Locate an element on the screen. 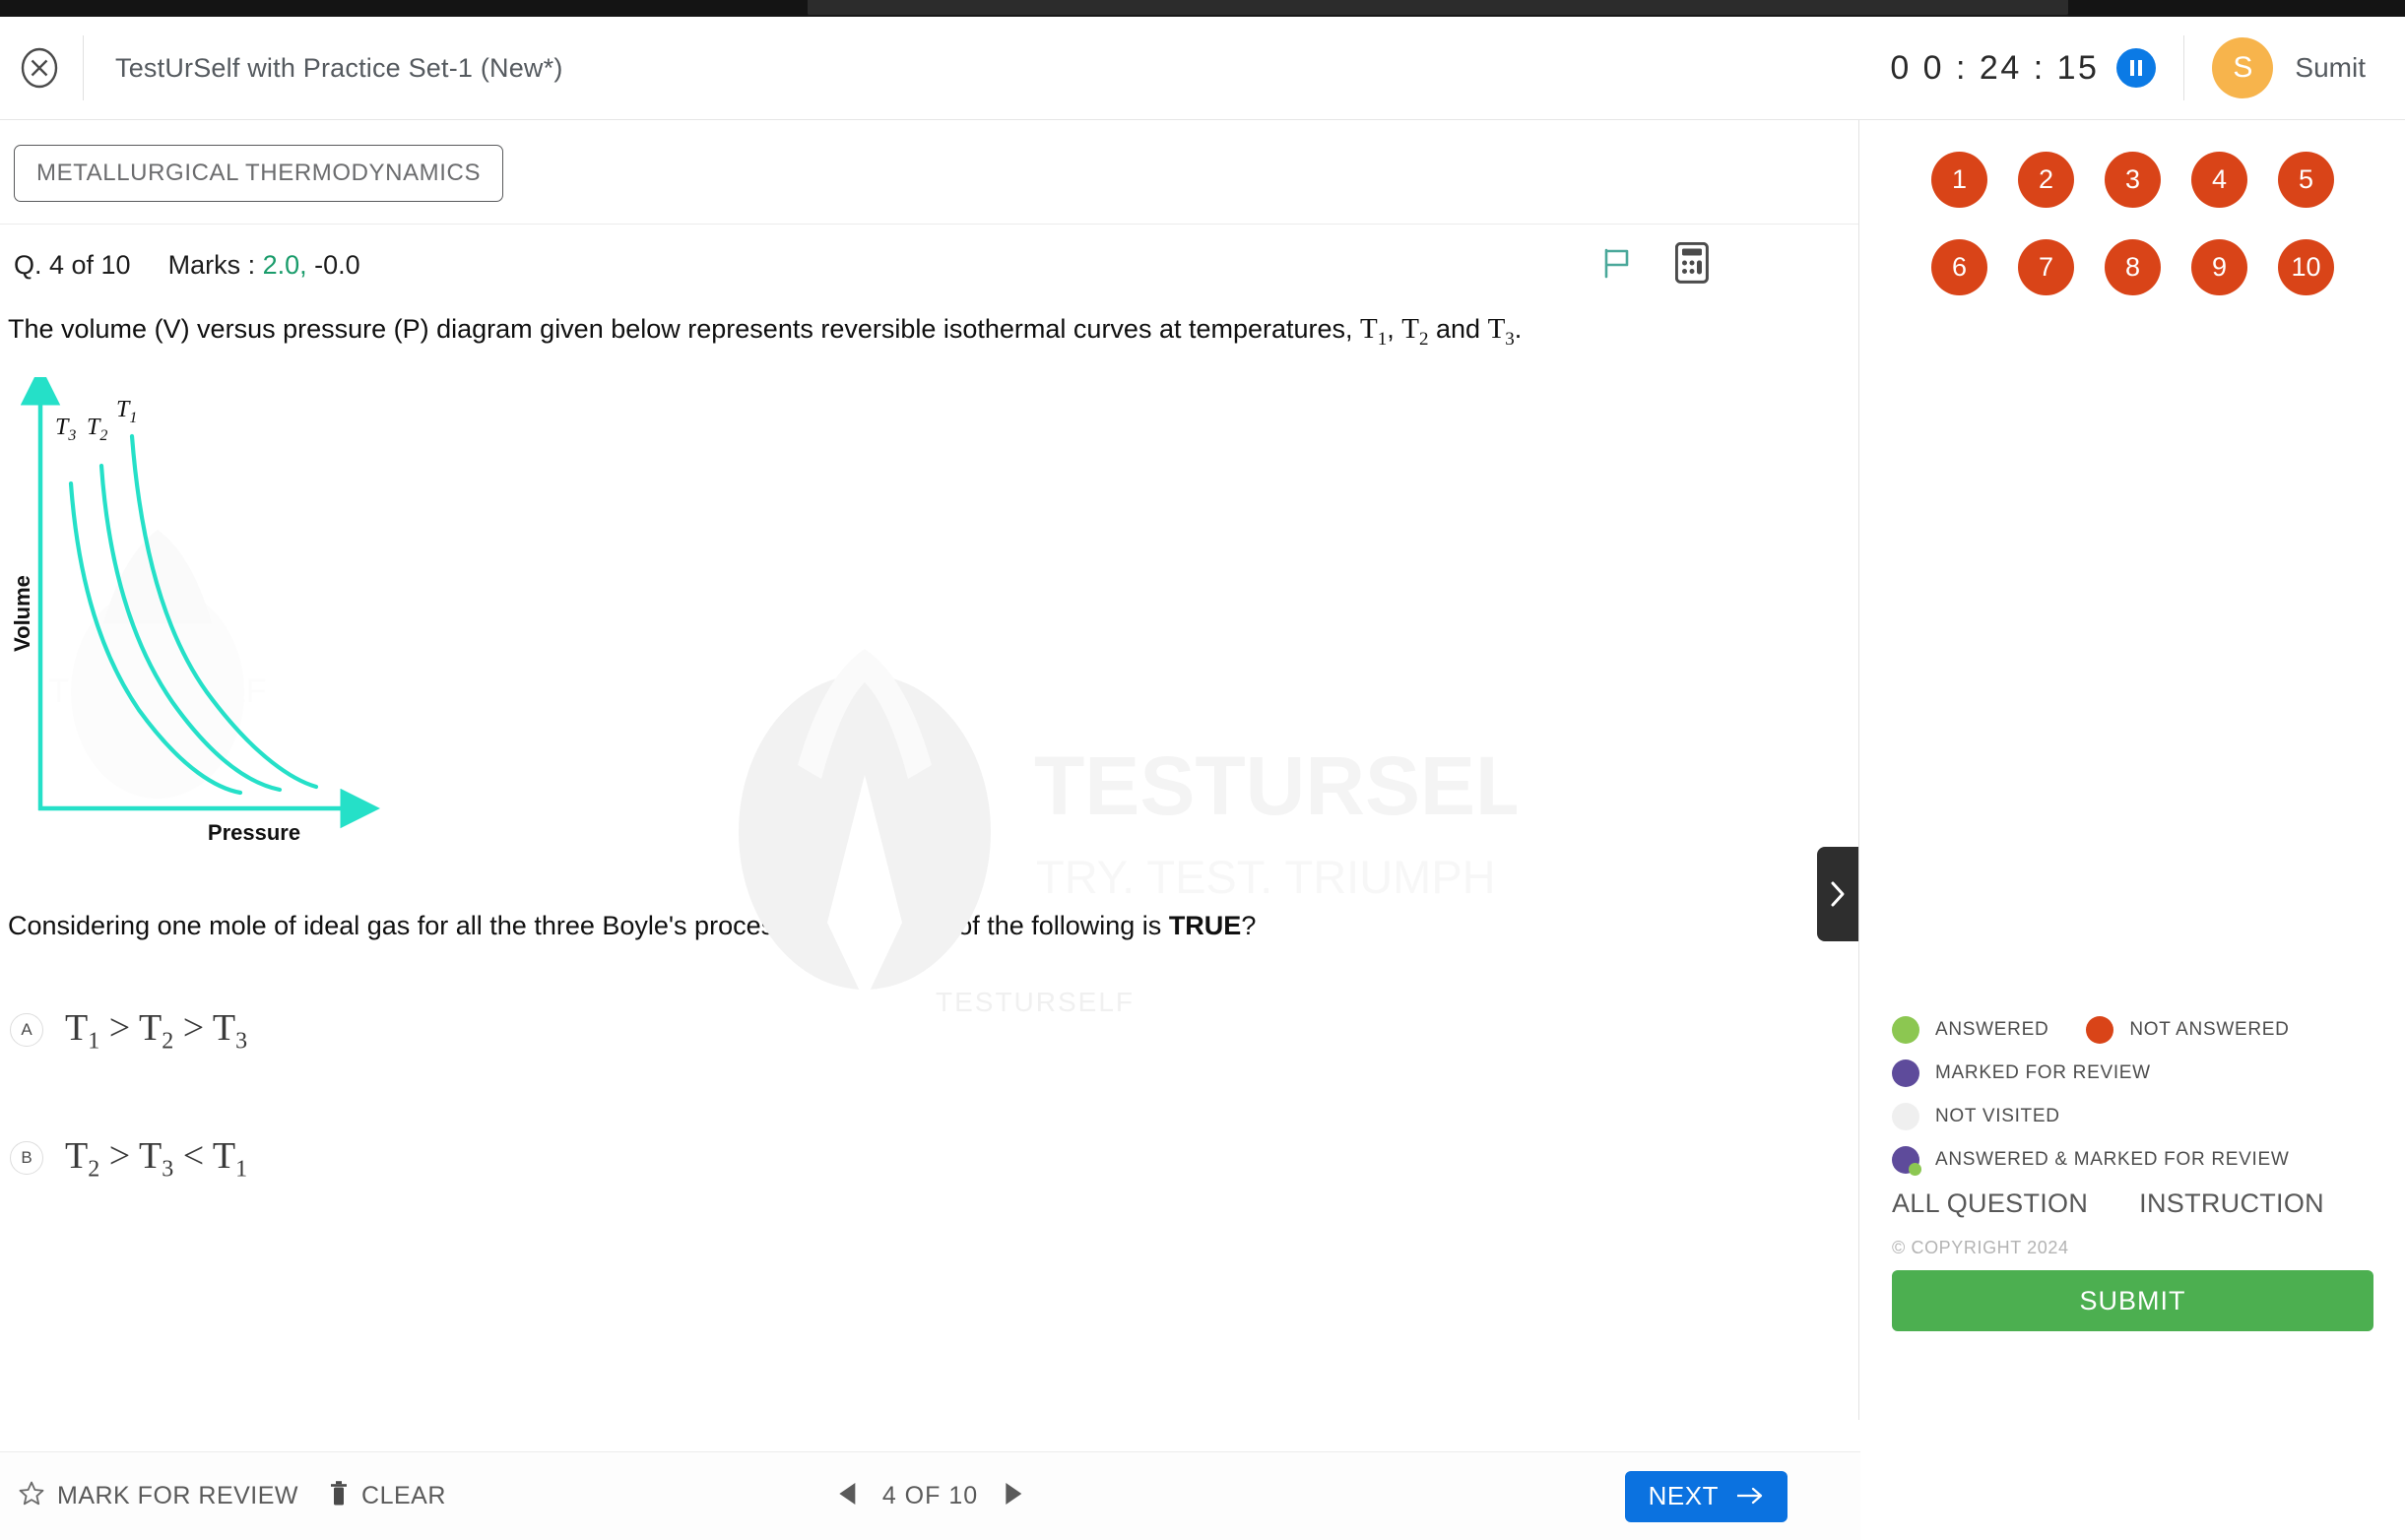 The height and width of the screenshot is (1540, 2405). question-pager: 4 OF 10 is located at coordinates (930, 1496).